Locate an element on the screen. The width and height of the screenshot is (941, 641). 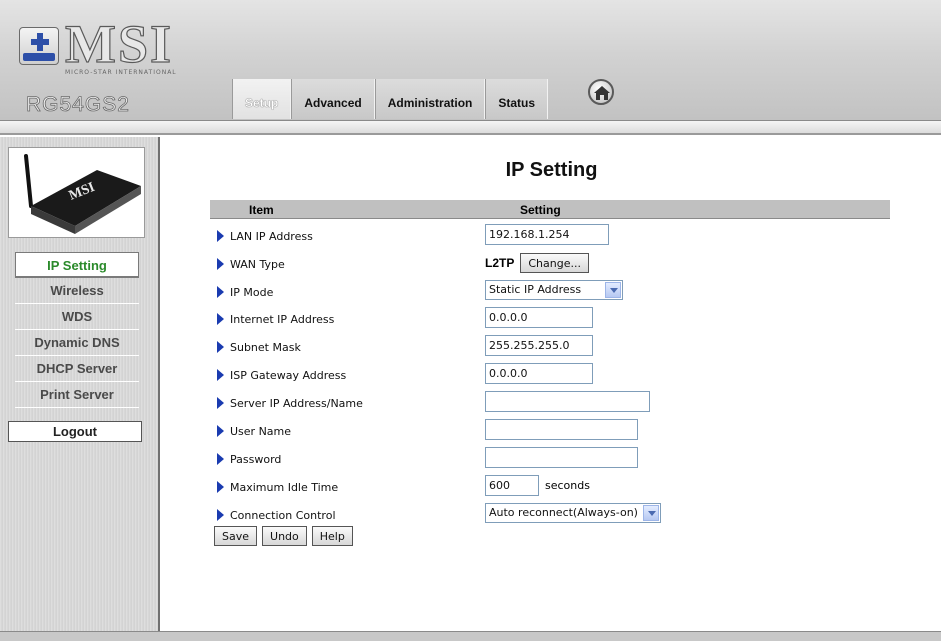
brand-name: MSI is located at coordinates (119, 44).